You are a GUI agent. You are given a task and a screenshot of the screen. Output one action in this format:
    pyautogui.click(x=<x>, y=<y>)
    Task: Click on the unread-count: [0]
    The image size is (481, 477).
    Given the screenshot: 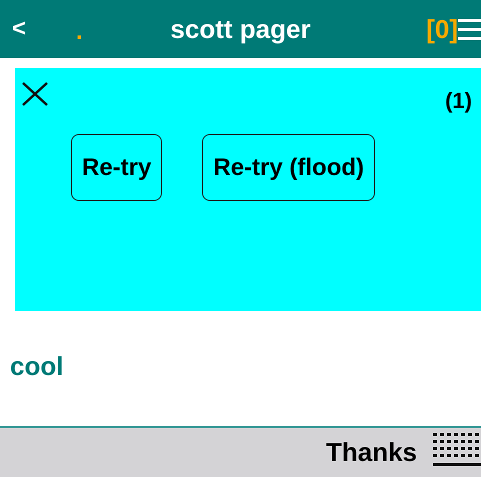 What is the action you would take?
    pyautogui.click(x=442, y=29)
    